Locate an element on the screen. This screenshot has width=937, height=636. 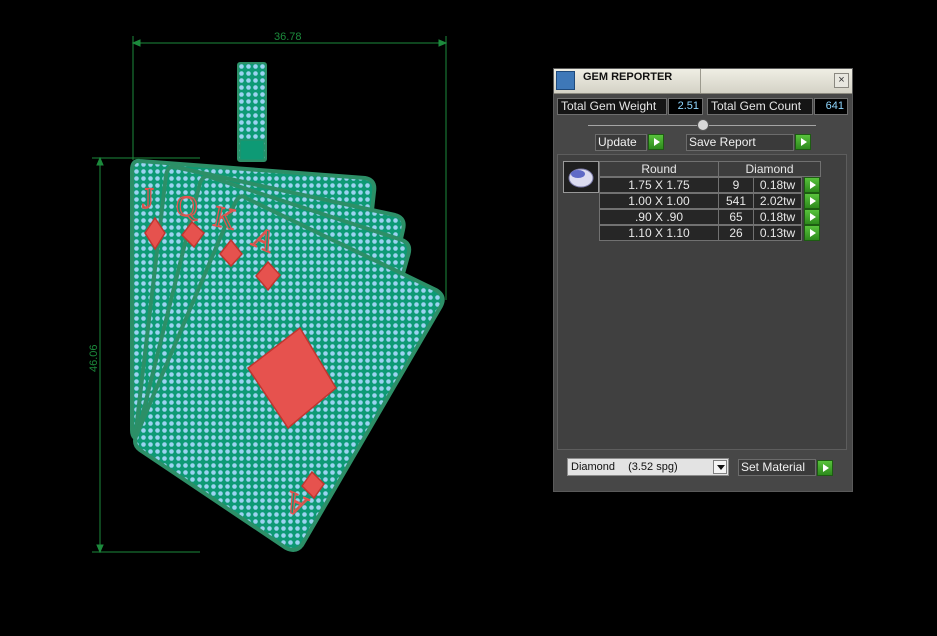
gem-shape-header: Round is located at coordinates (659, 169).